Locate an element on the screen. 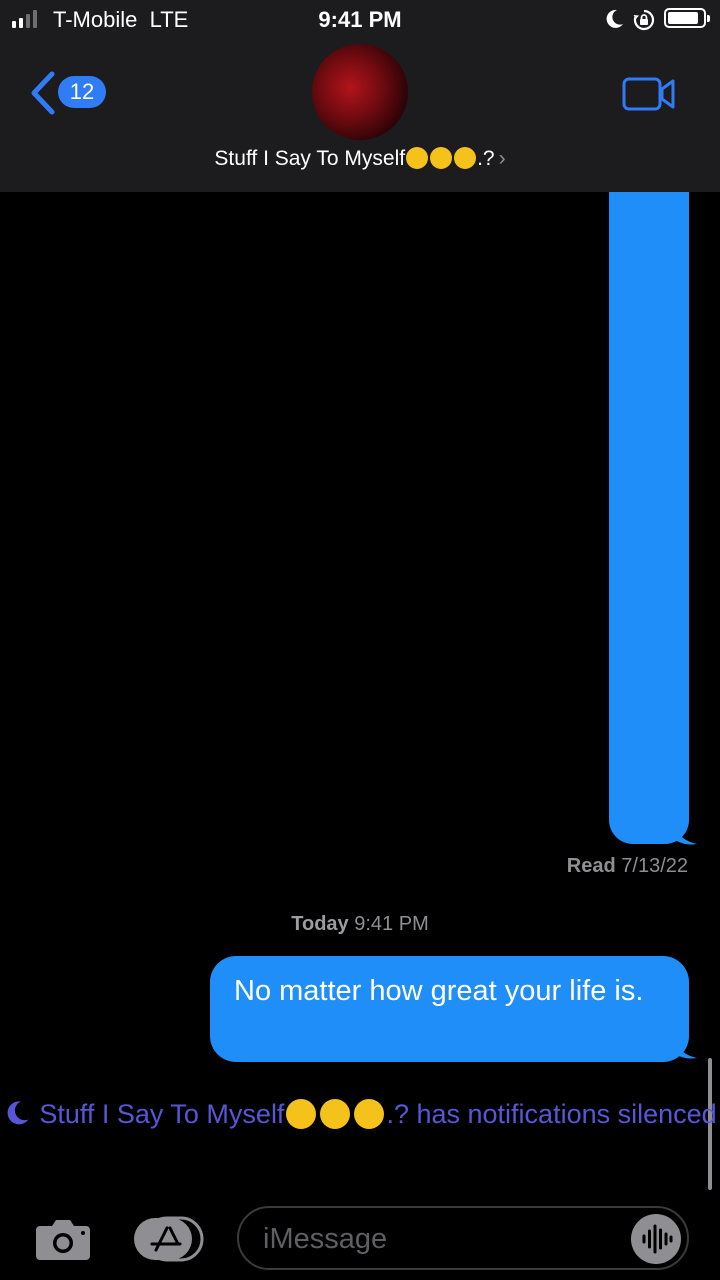  orientation-lock-icon is located at coordinates (644, 20).